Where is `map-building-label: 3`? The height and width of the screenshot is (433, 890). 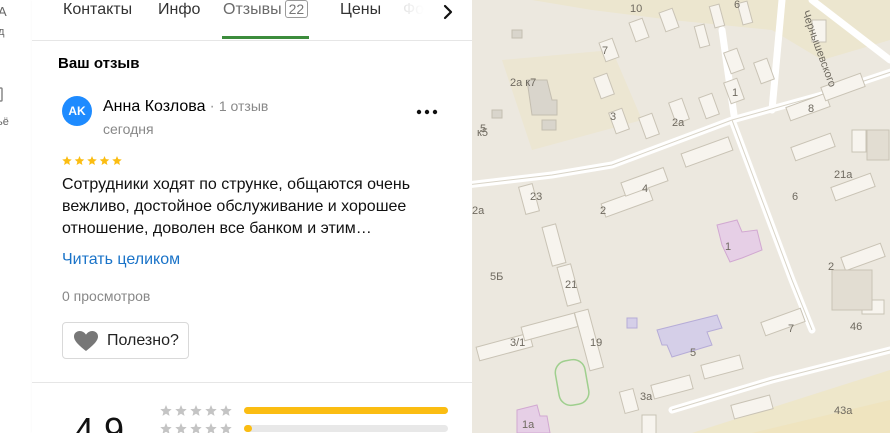
map-building-label: 3 is located at coordinates (613, 117).